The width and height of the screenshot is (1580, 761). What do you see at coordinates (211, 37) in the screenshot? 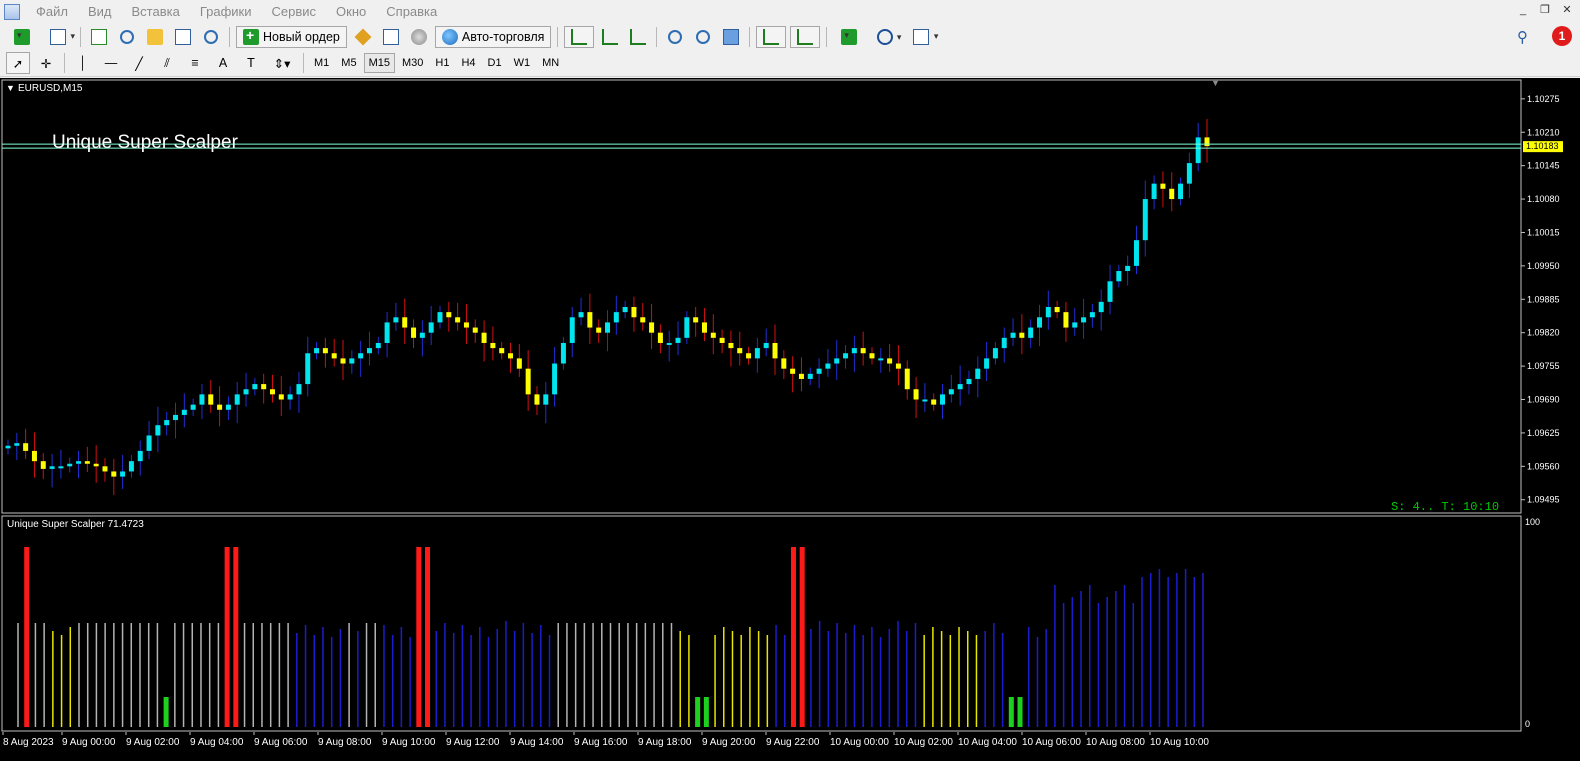
I see `strategy-tester-button` at bounding box center [211, 37].